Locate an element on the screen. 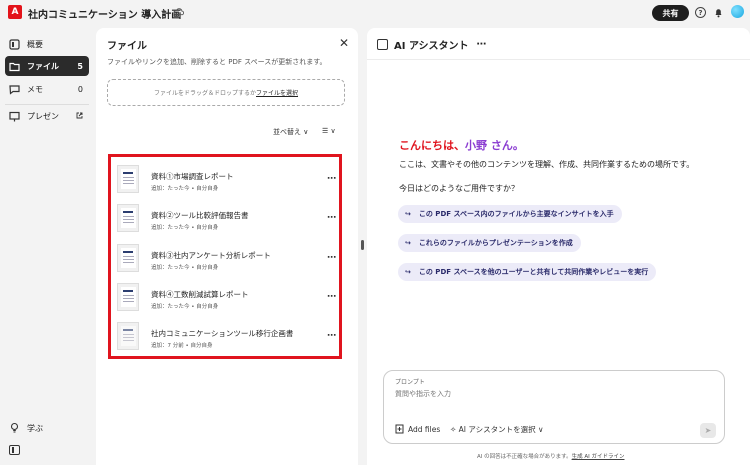 The image size is (750, 465). greeting: こんにちは、小野 さん。 is located at coordinates (461, 145).